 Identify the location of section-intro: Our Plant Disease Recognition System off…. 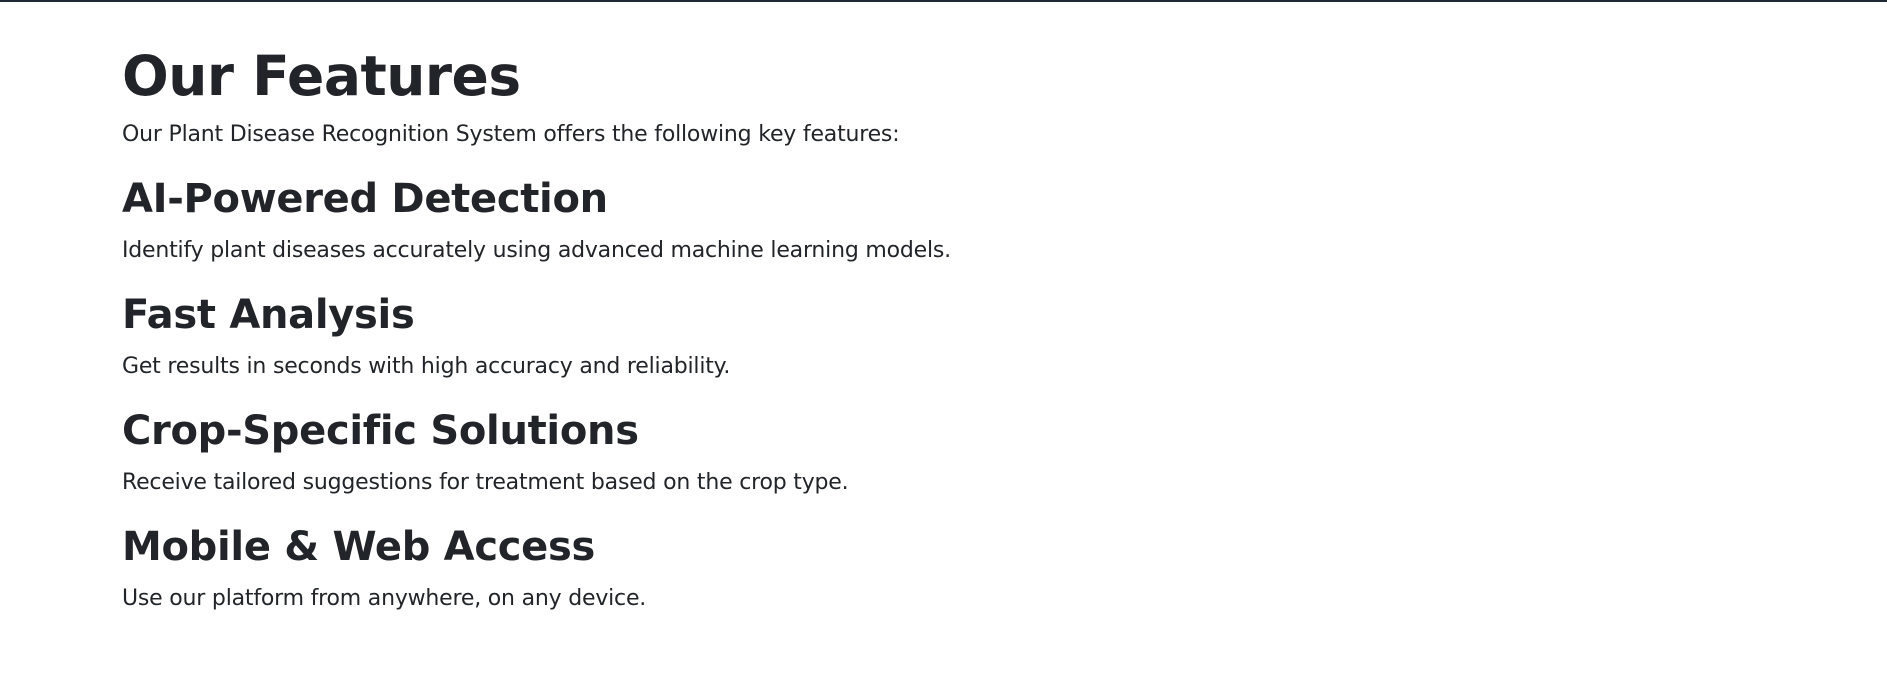
(511, 134).